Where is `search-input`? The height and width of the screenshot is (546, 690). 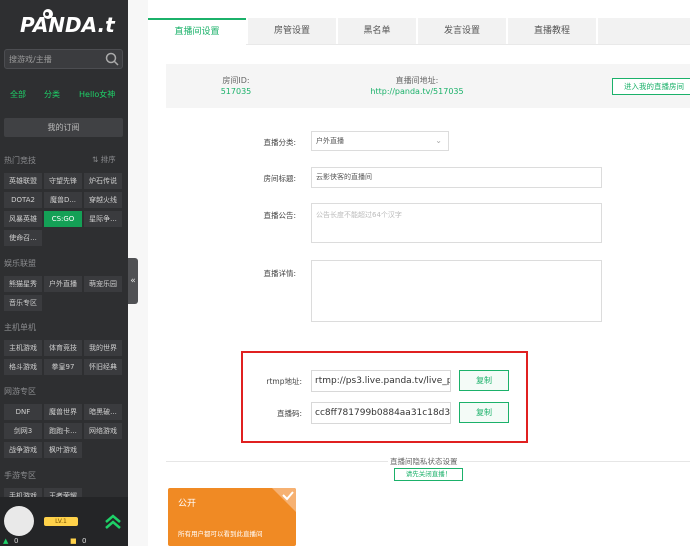 search-input is located at coordinates (55, 59).